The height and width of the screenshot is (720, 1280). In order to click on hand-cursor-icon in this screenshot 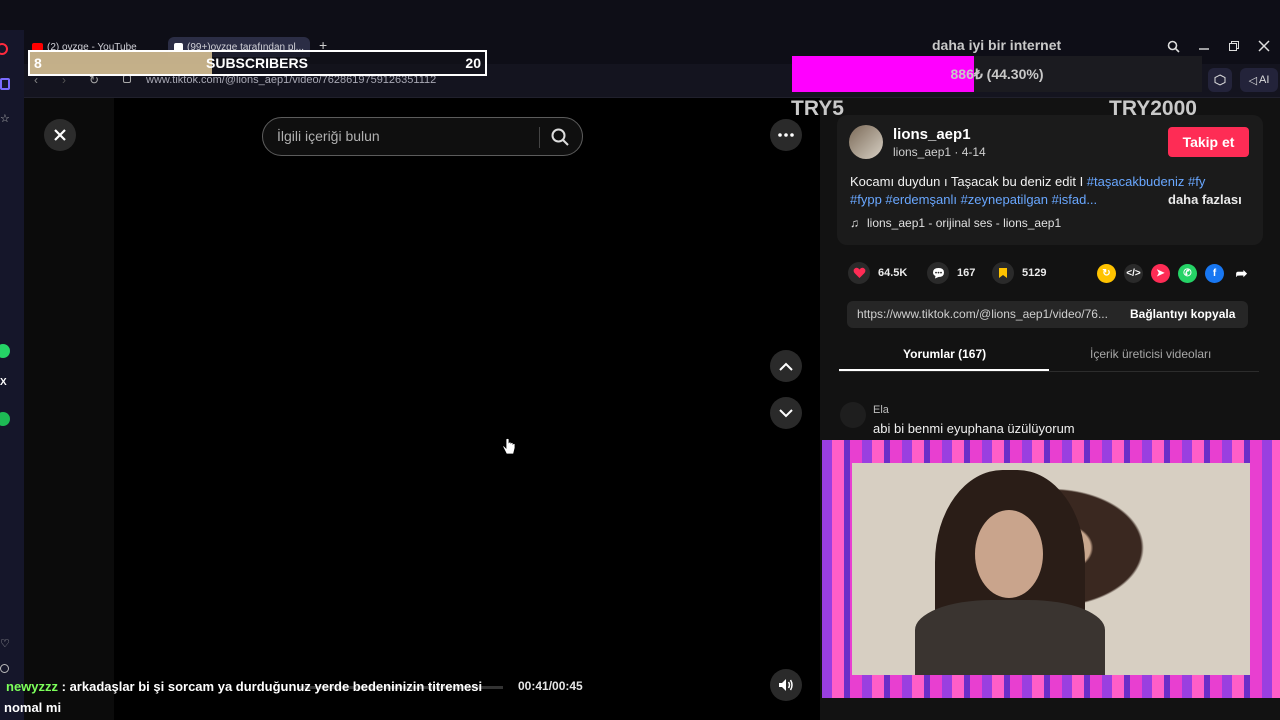, I will do `click(509, 447)`.